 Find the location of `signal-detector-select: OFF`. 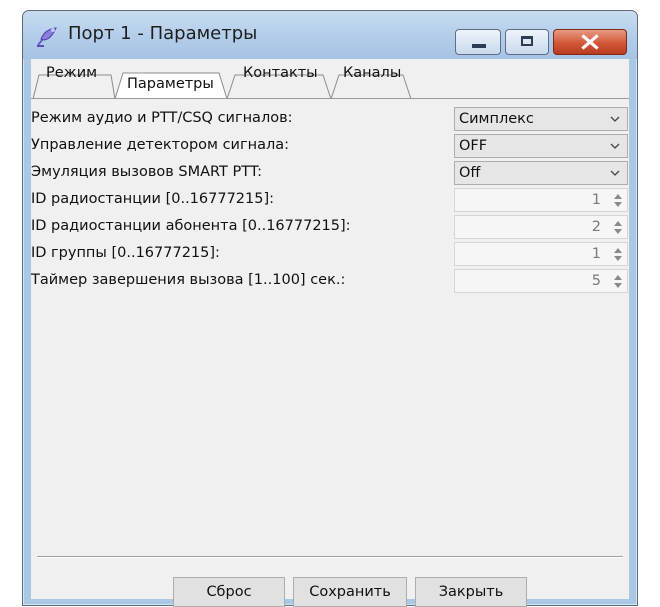

signal-detector-select: OFF is located at coordinates (541, 146).